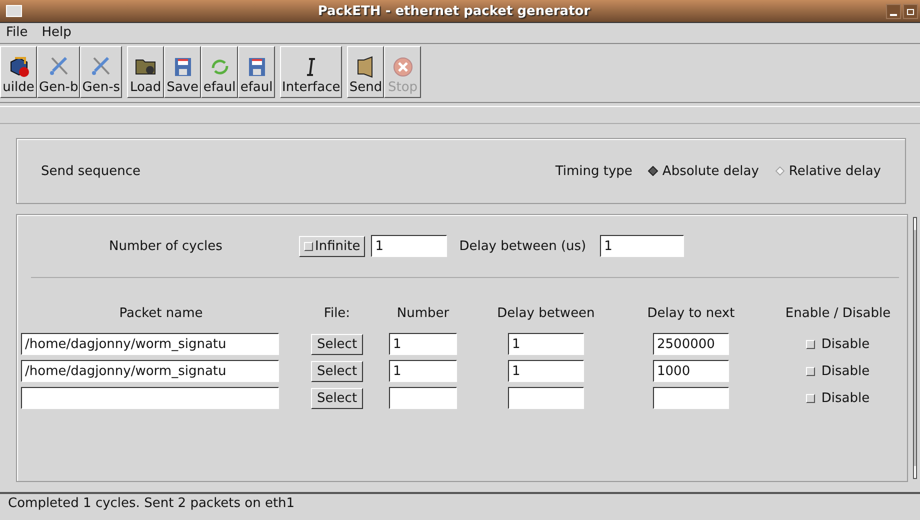  What do you see at coordinates (403, 67) in the screenshot?
I see `stop-icon` at bounding box center [403, 67].